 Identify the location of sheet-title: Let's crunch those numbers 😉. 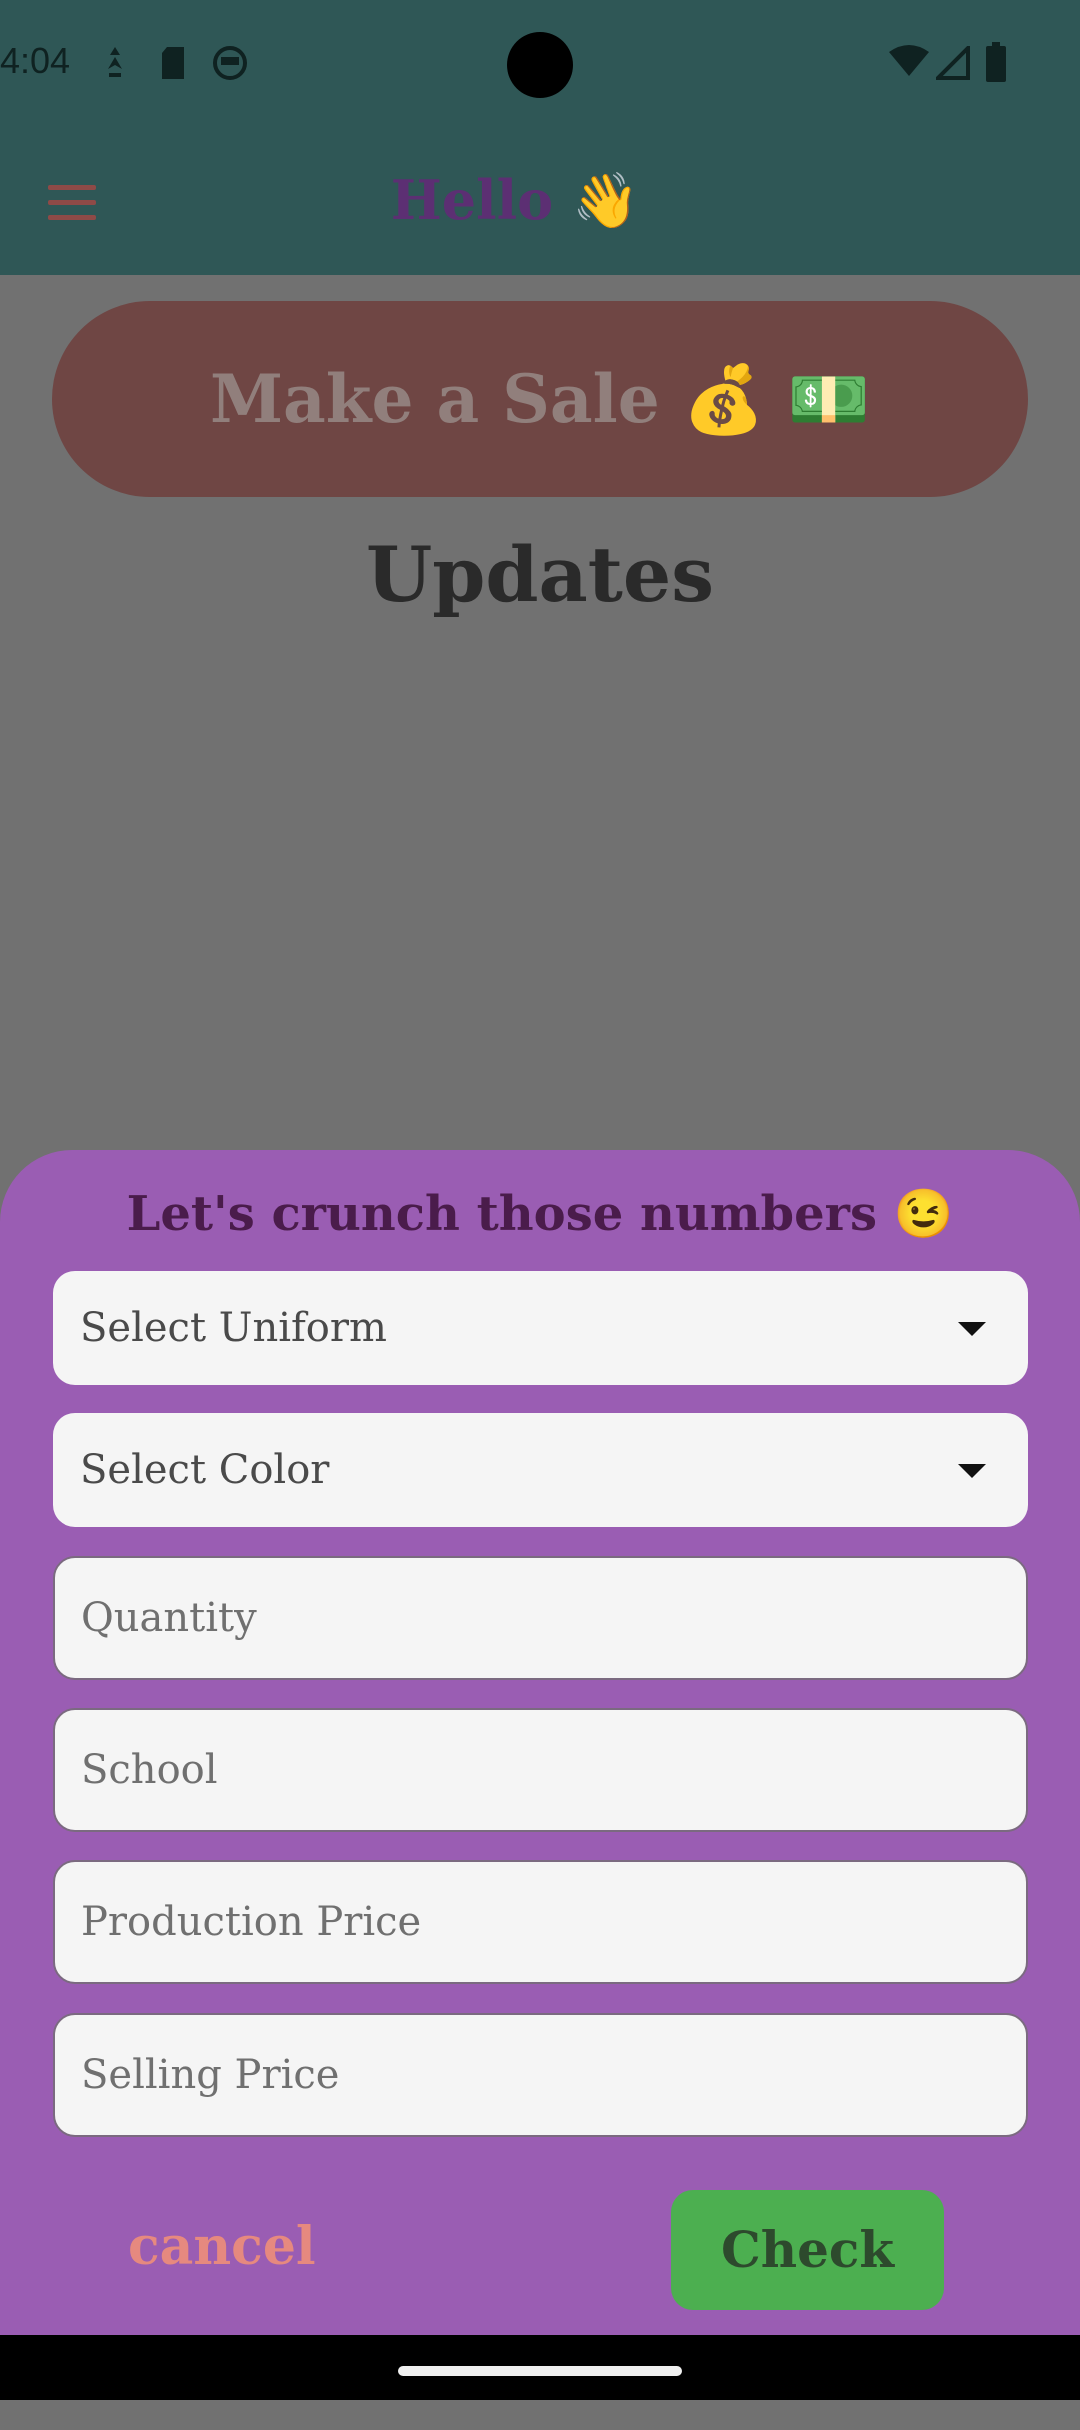
(540, 1214).